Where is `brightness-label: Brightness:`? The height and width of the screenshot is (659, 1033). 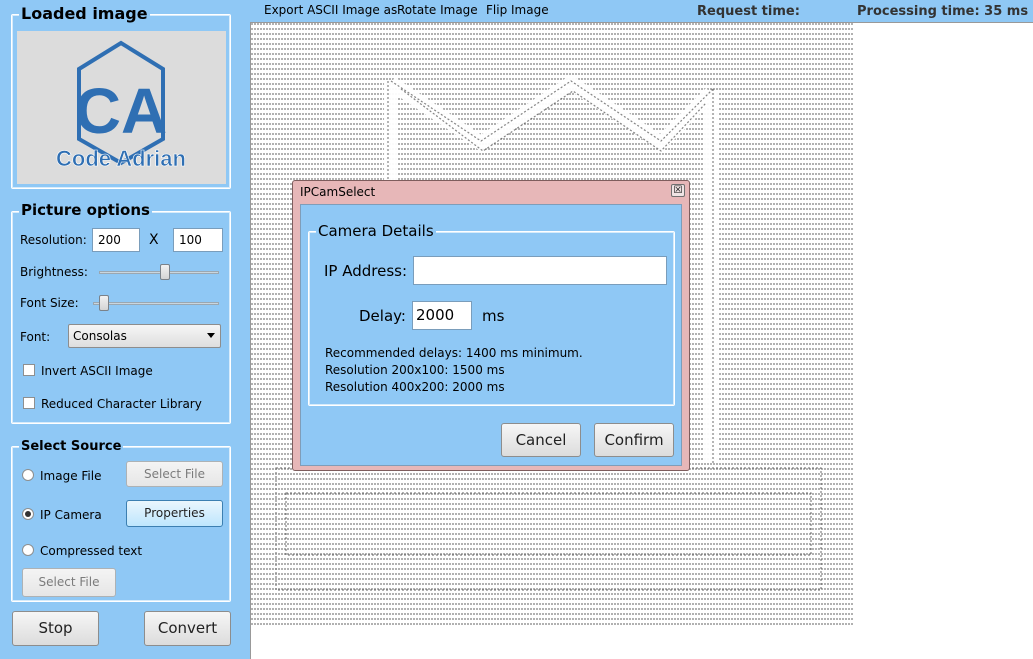 brightness-label: Brightness: is located at coordinates (54, 272).